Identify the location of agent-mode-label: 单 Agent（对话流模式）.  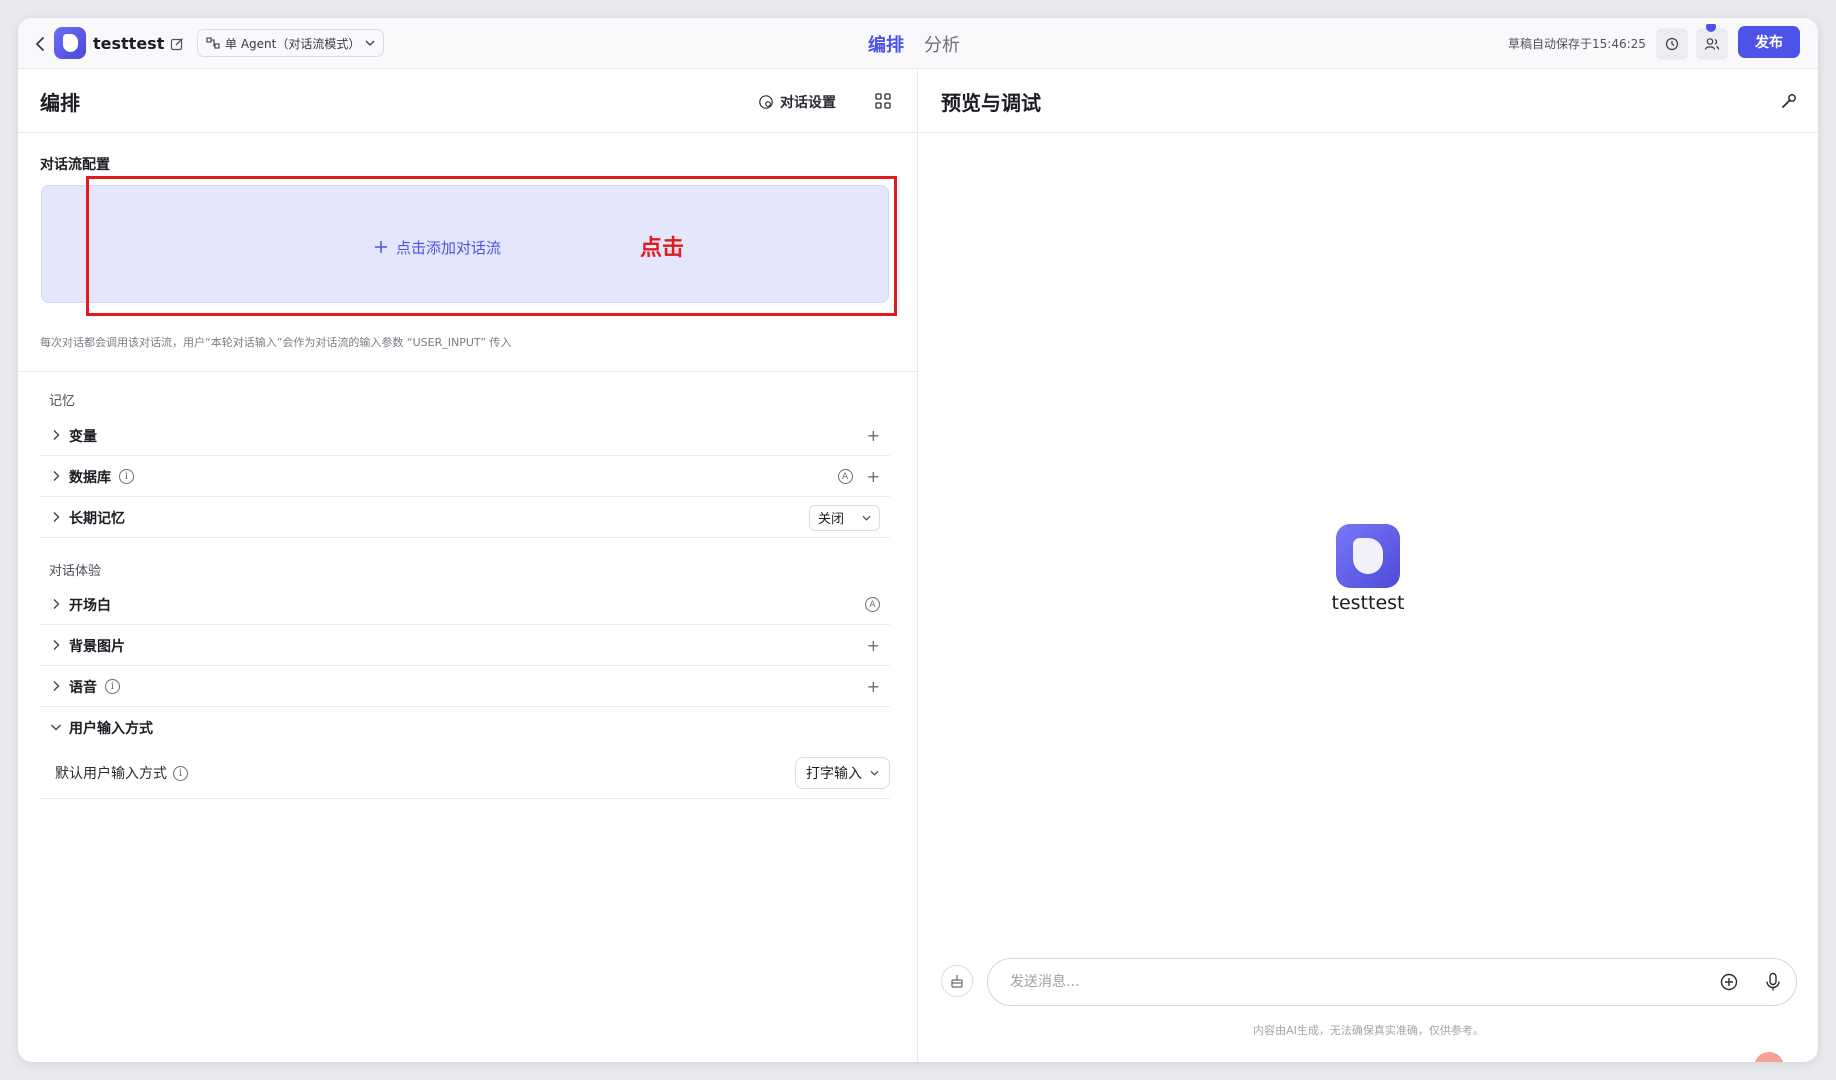
(293, 43).